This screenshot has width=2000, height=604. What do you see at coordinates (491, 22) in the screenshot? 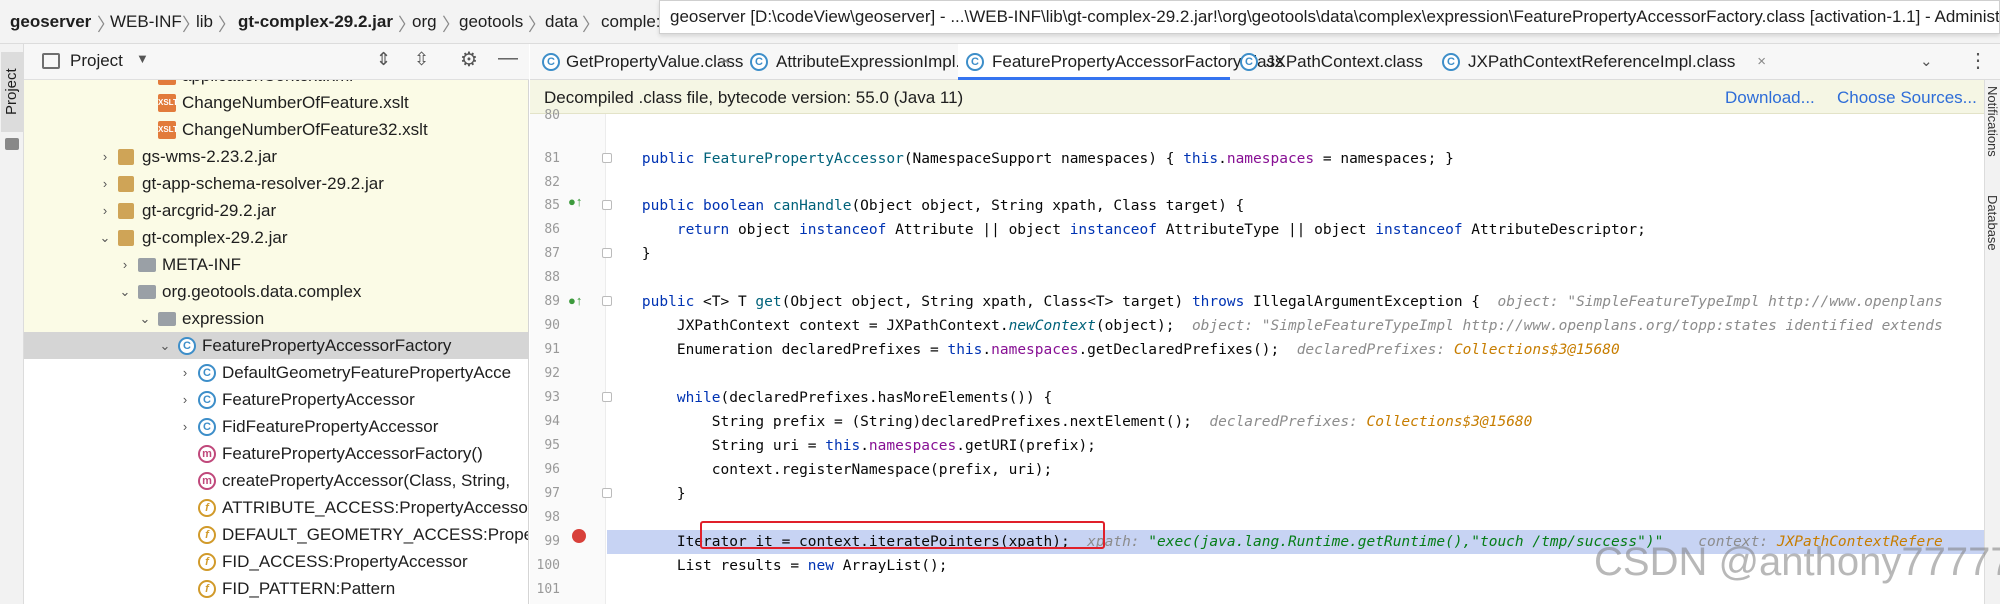
I see `breadcrumb-geotools: geotools` at bounding box center [491, 22].